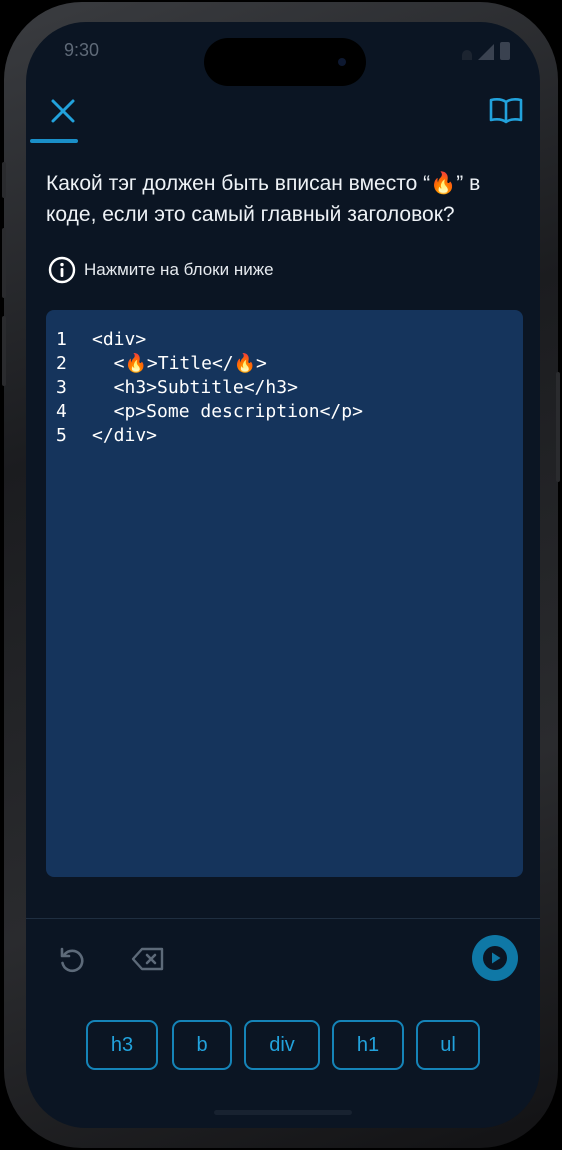  Describe the element at coordinates (179, 363) in the screenshot. I see `code-text: <🔥>Title</🔥>` at that location.